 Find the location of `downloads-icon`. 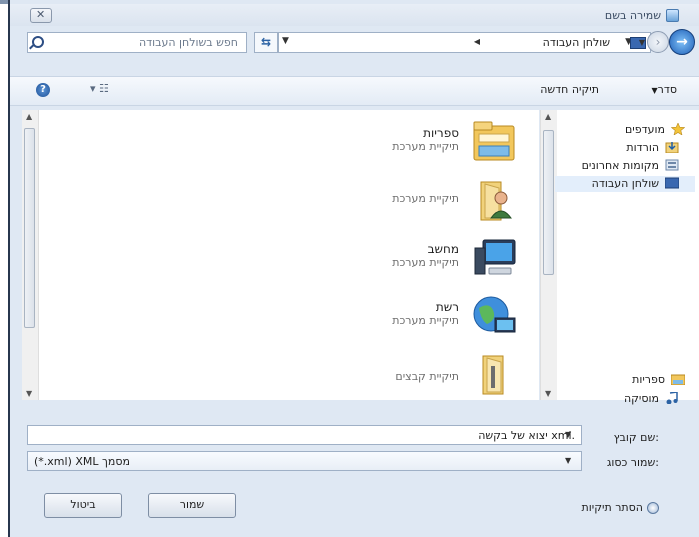

downloads-icon is located at coordinates (672, 147).